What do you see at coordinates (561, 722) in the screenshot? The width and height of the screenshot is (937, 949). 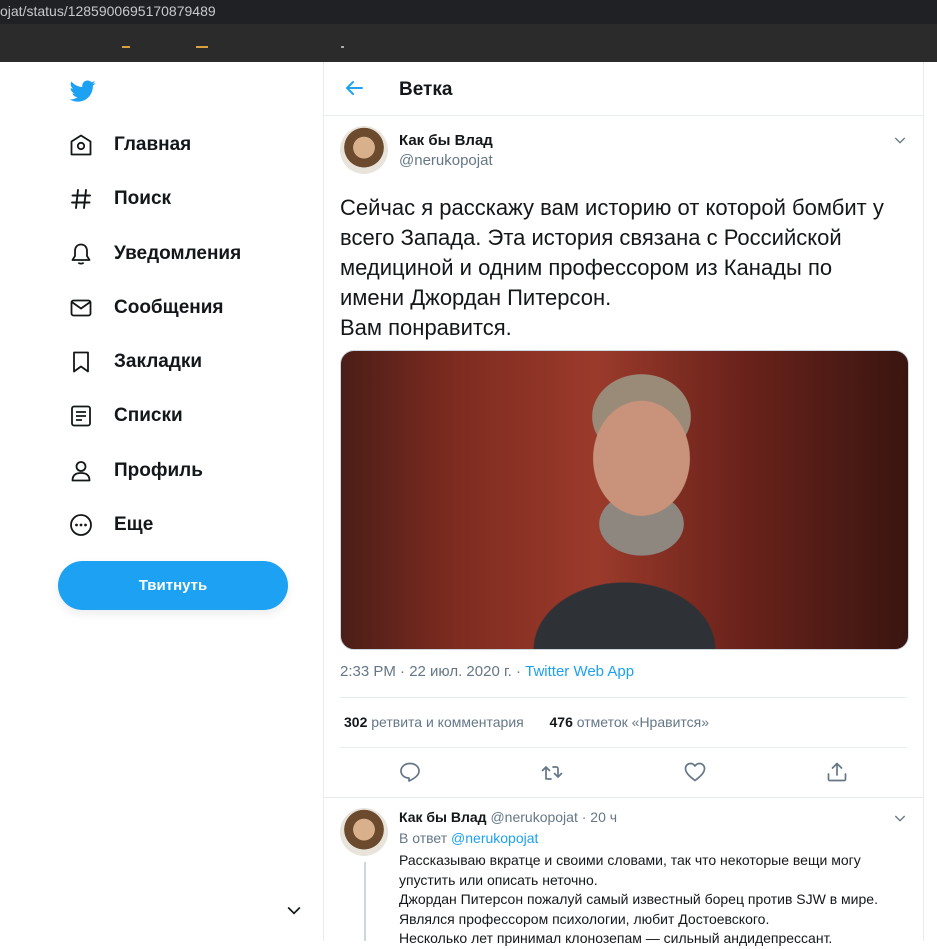 I see `likes-count: 476` at bounding box center [561, 722].